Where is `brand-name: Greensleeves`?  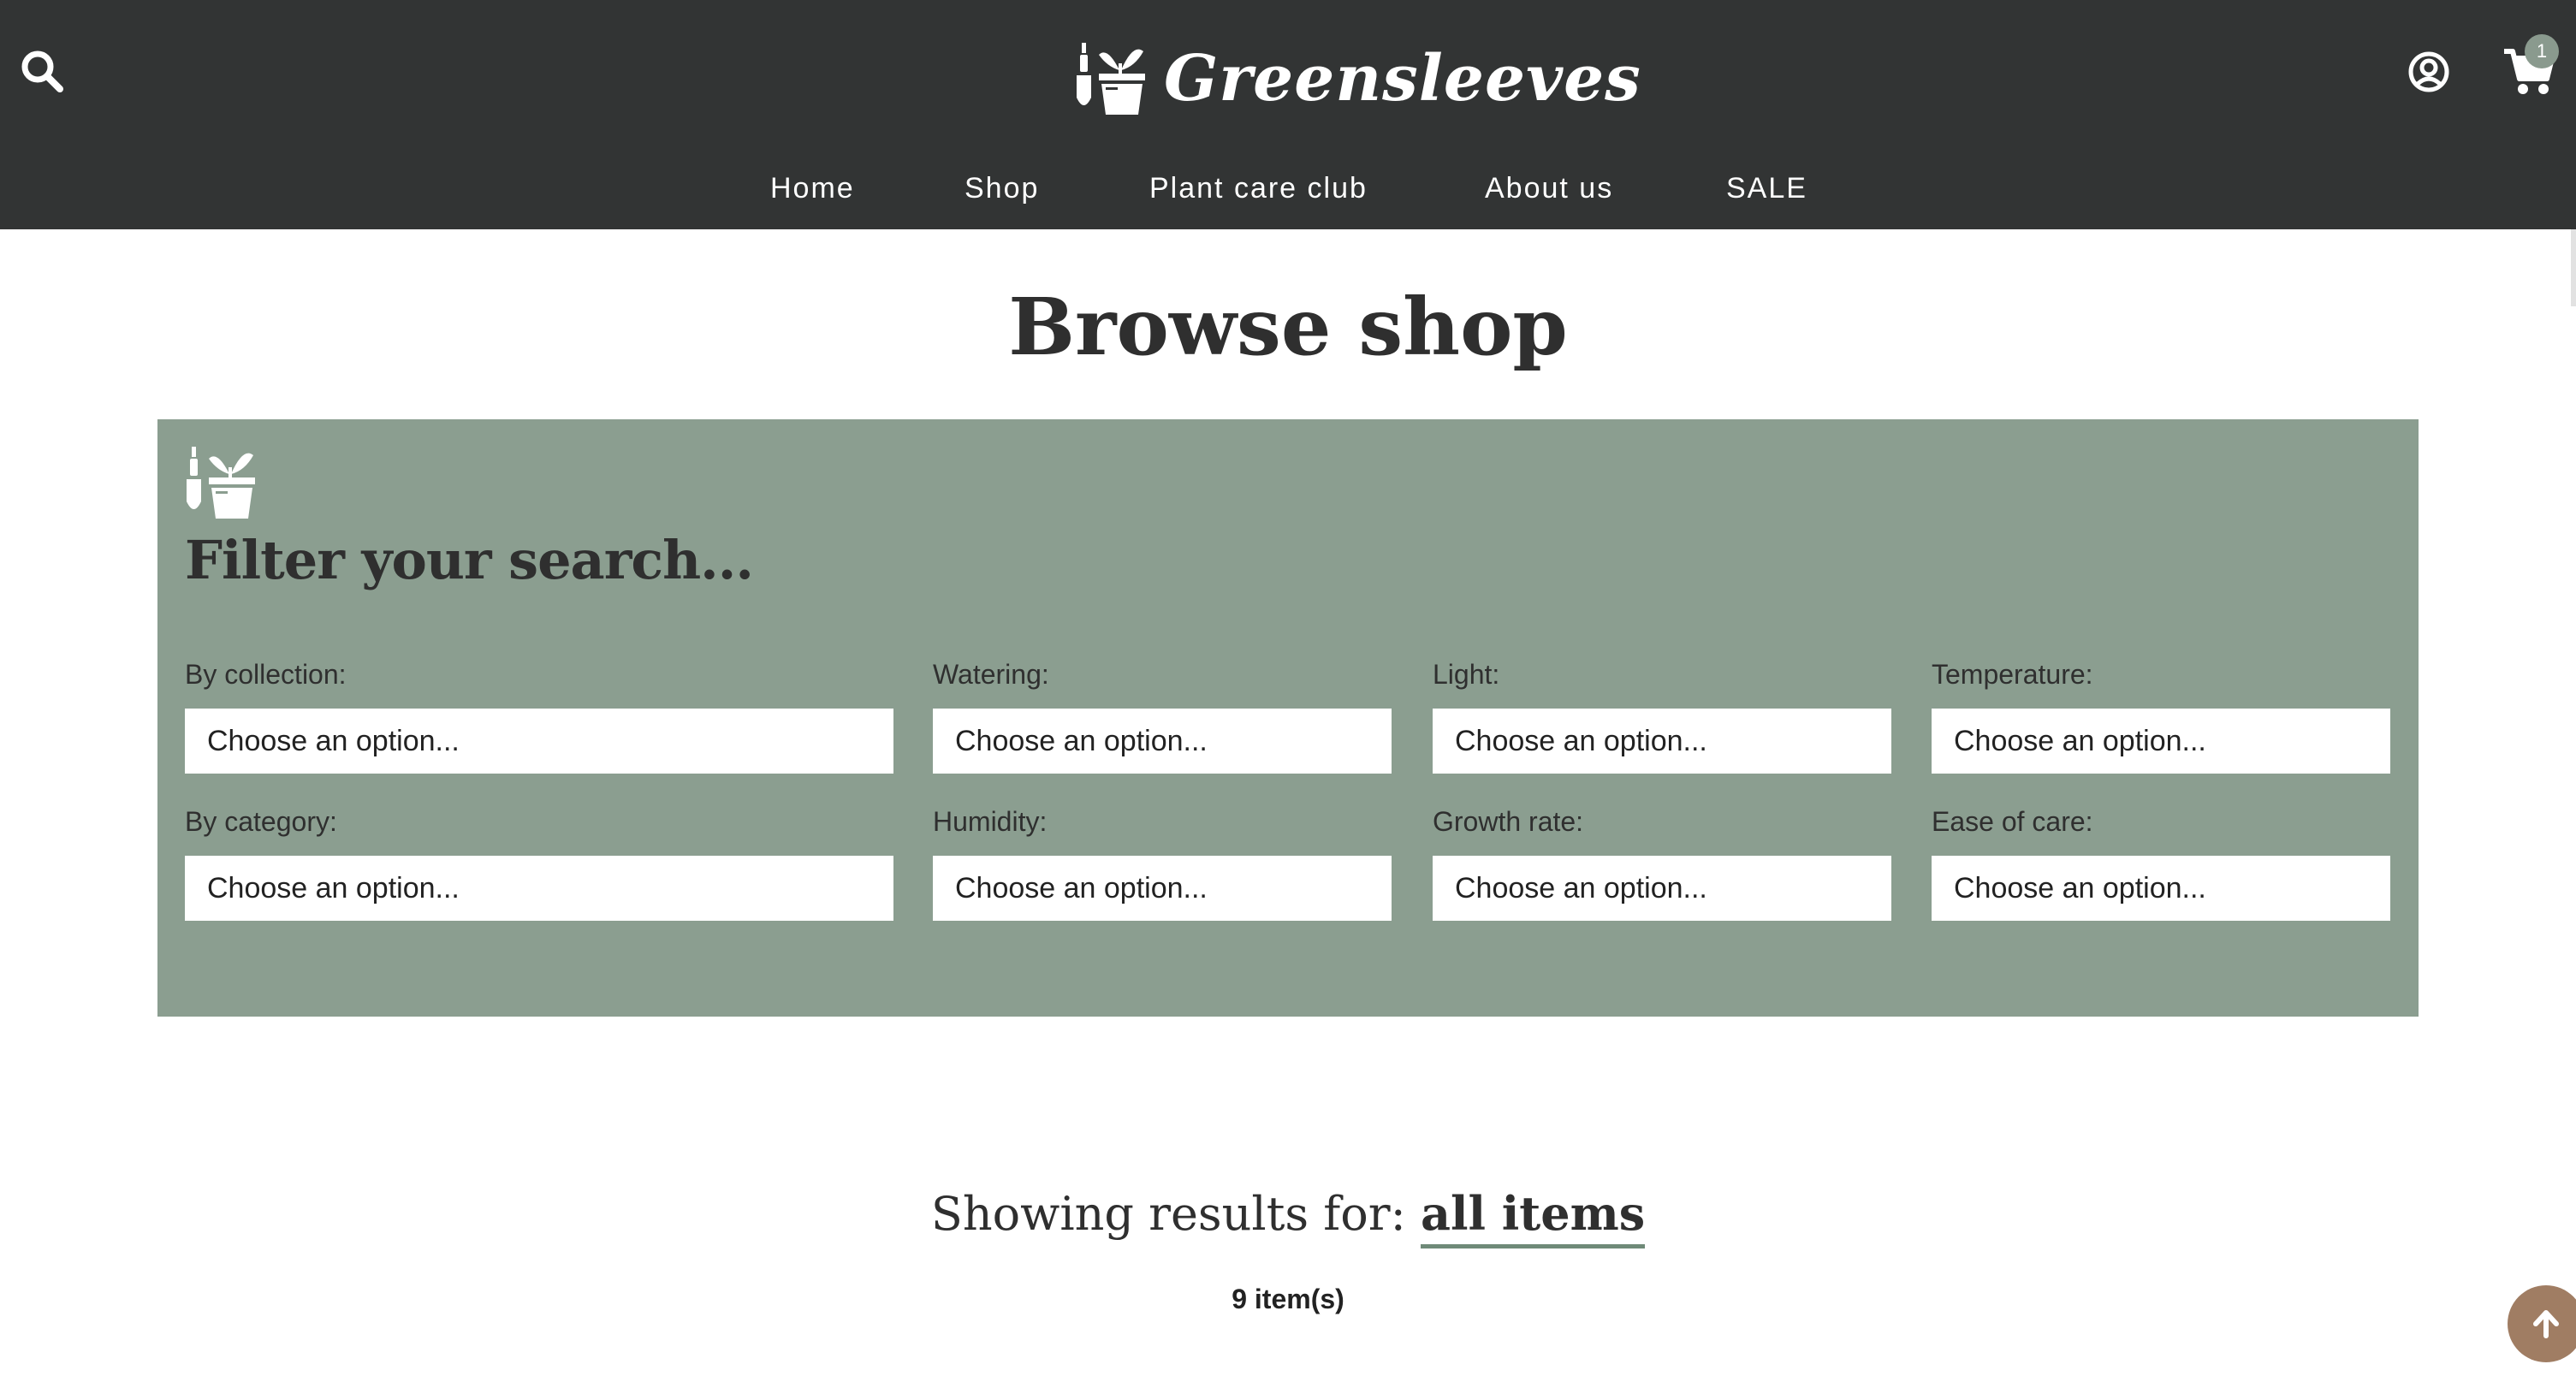
brand-name: Greensleeves is located at coordinates (1402, 79).